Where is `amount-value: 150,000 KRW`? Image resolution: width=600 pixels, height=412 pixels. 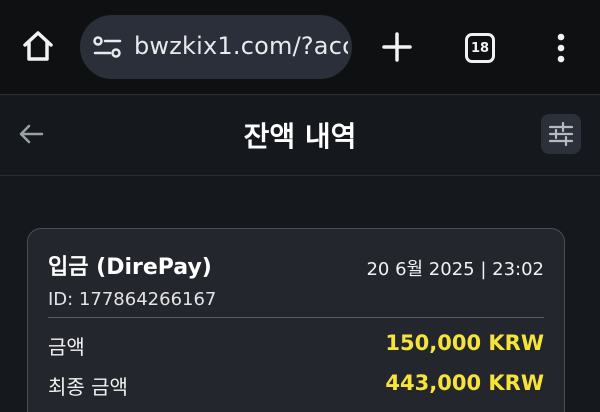
amount-value: 150,000 KRW is located at coordinates (464, 343).